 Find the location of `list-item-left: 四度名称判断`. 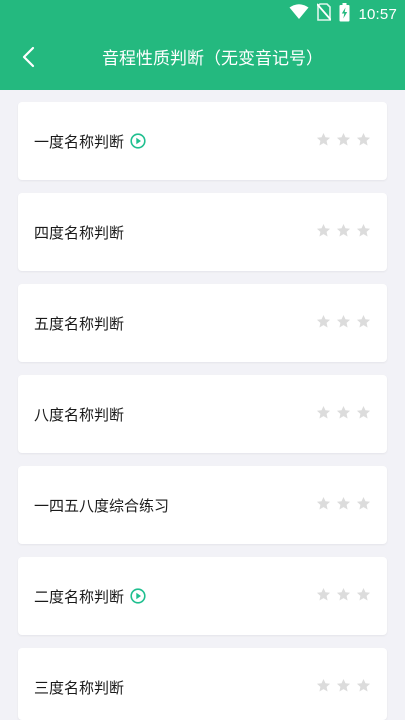

list-item-left: 四度名称判断 is located at coordinates (79, 232).